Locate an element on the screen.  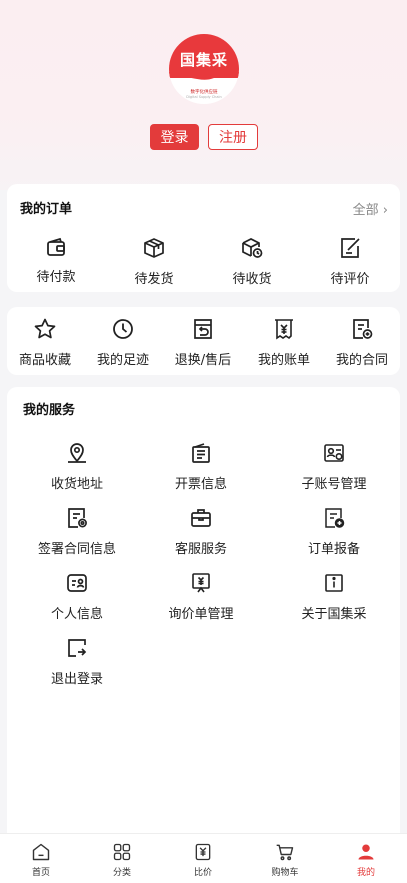
location-icon is located at coordinates (77, 453).